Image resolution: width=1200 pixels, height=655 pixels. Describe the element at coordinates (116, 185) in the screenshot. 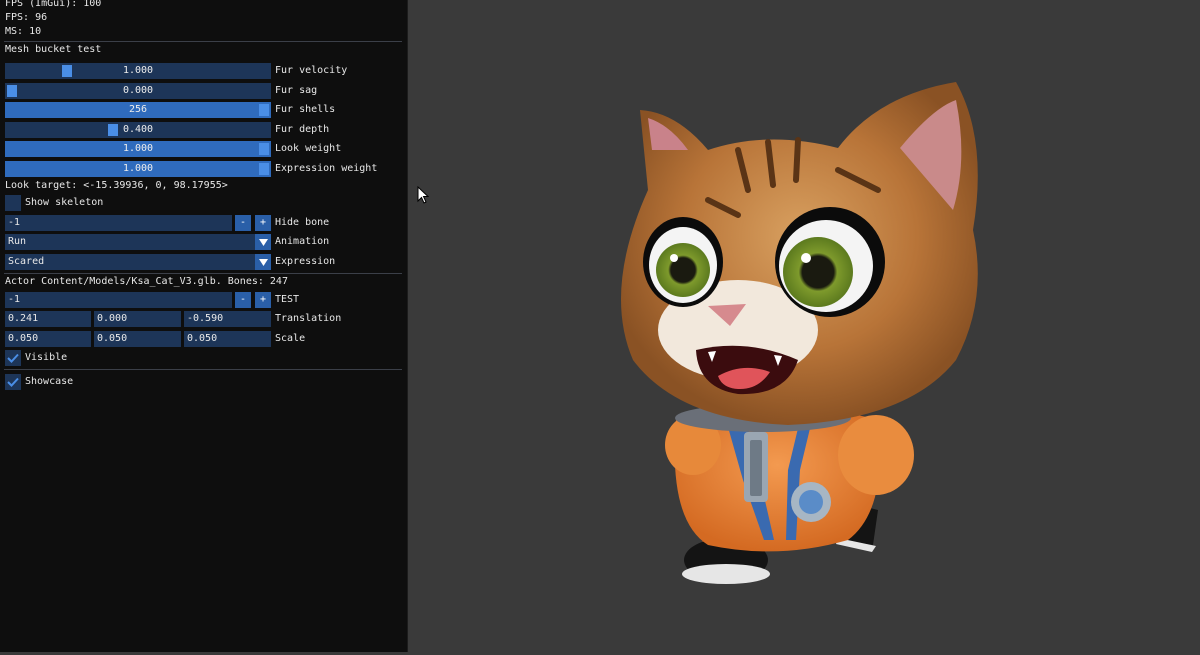

I see `look-target-text: Look target: <-15.39936, 0, 98.17955>` at that location.